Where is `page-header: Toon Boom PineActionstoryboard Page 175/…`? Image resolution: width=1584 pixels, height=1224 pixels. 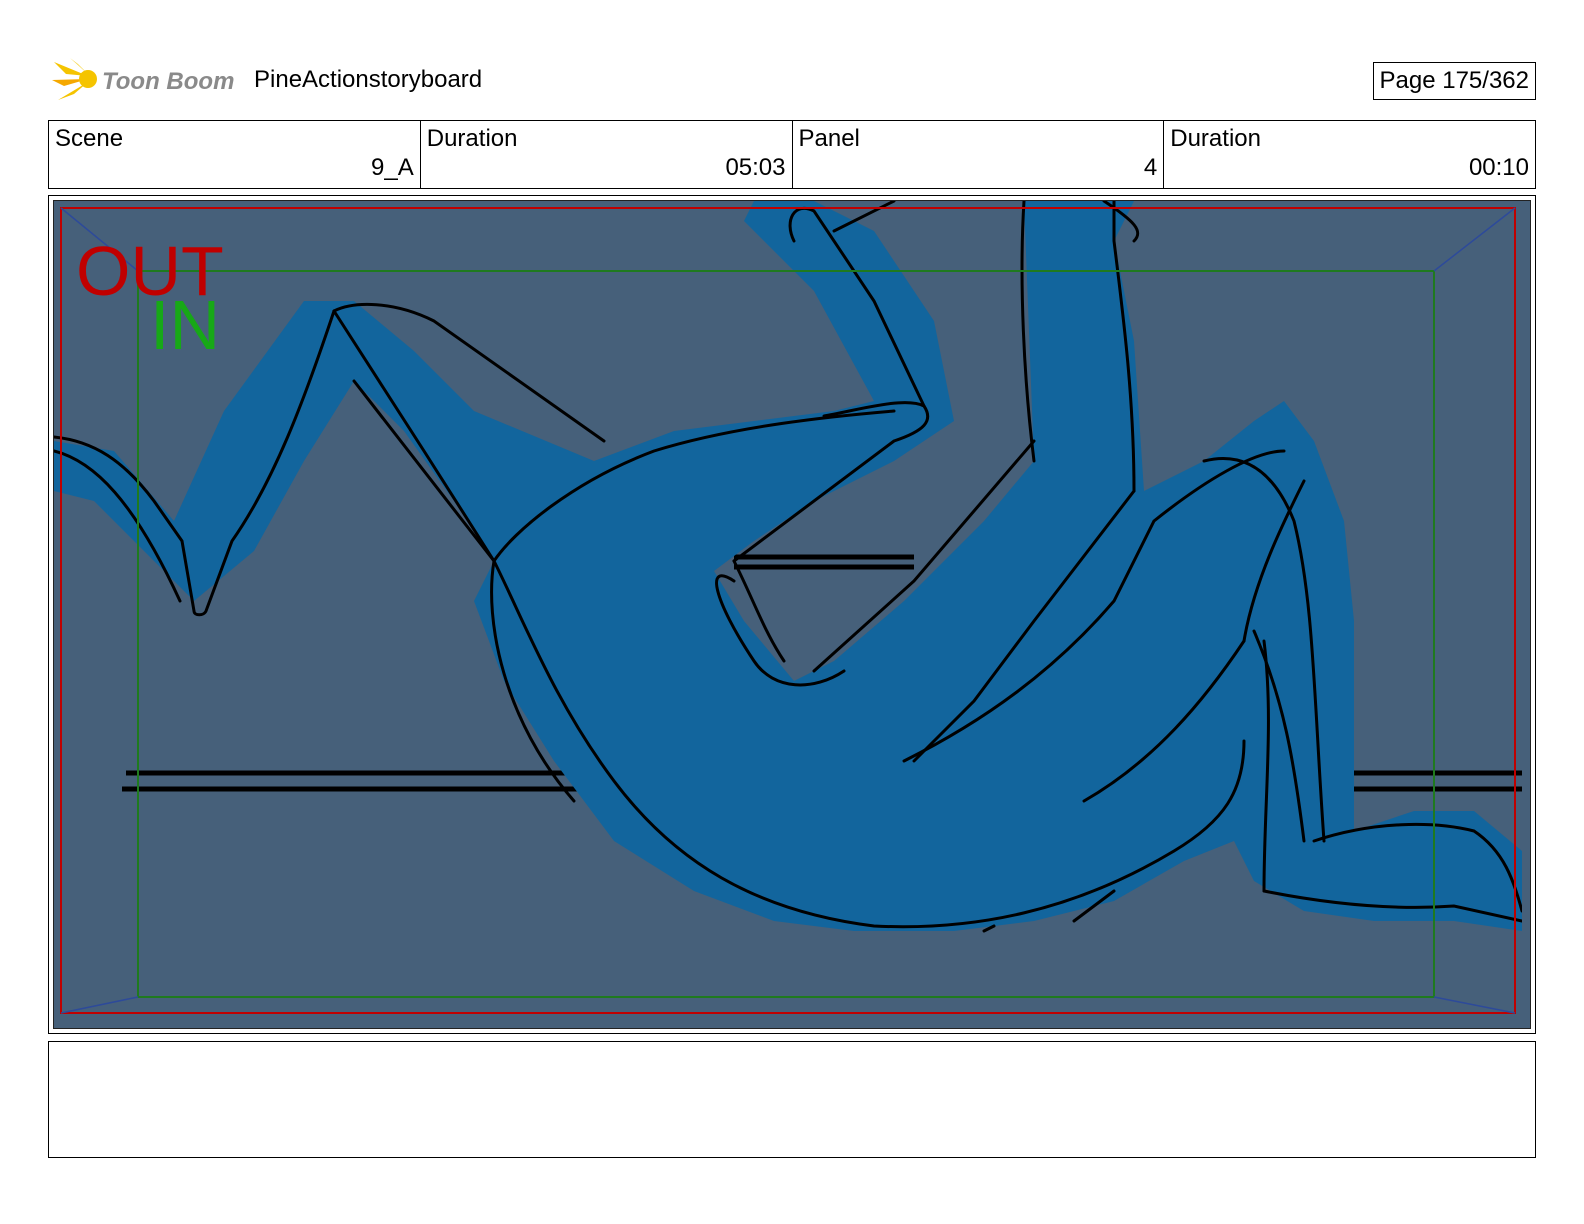 page-header: Toon Boom PineActionstoryboard Page 175/… is located at coordinates (792, 80).